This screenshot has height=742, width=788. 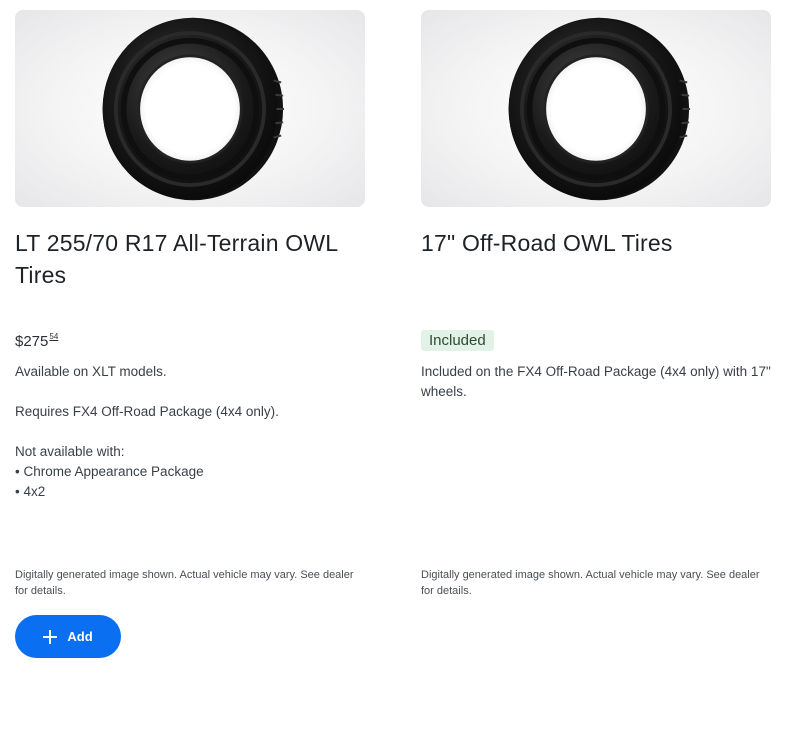 What do you see at coordinates (91, 371) in the screenshot?
I see `availability-note: Available on XLT models.` at bounding box center [91, 371].